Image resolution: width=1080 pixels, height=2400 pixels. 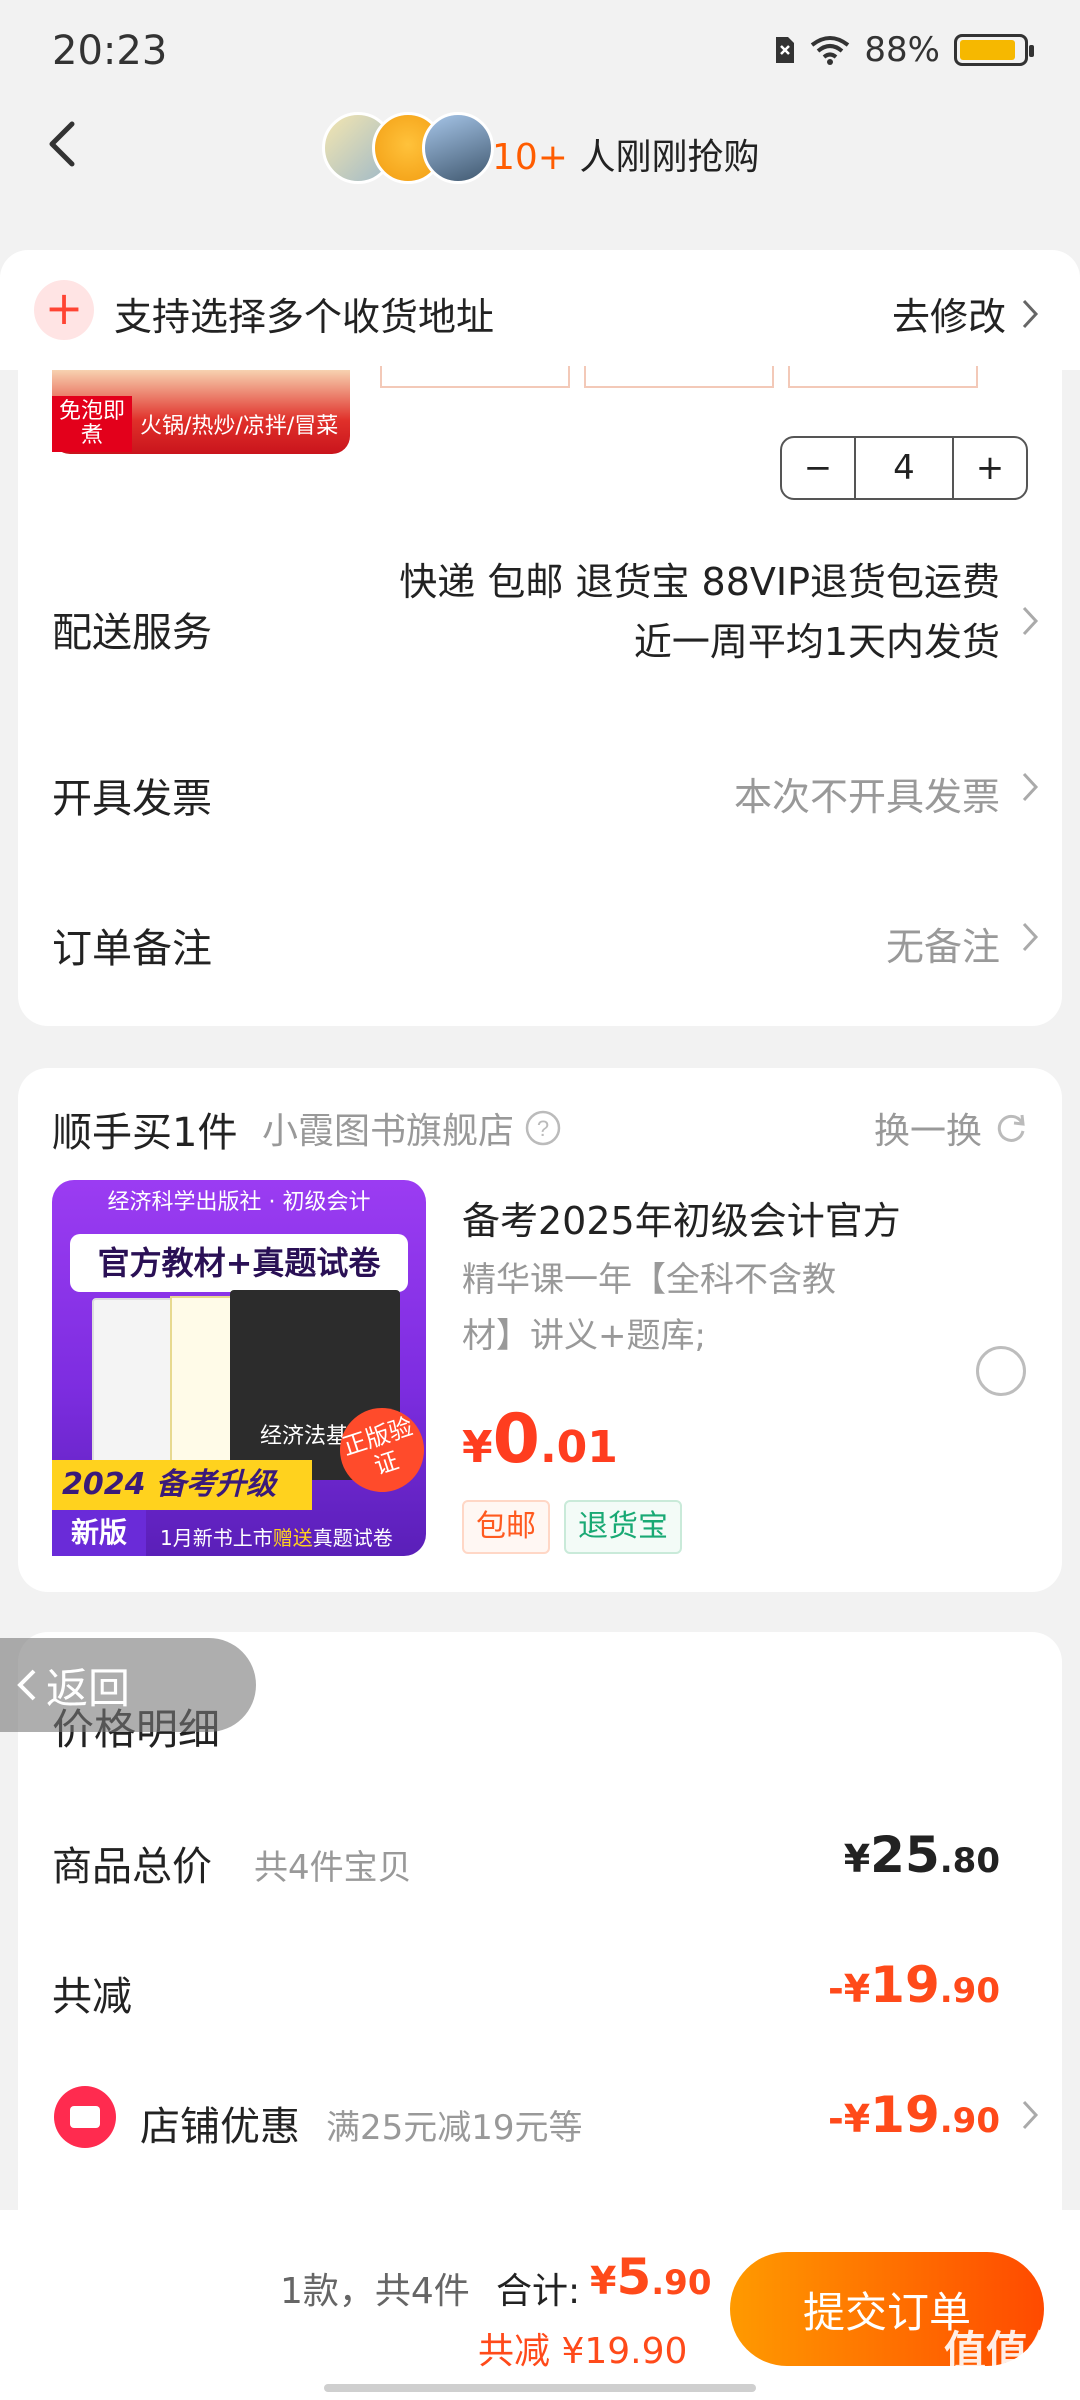 I want to click on reduce-amount: -¥19.90, so click(x=913, y=1985).